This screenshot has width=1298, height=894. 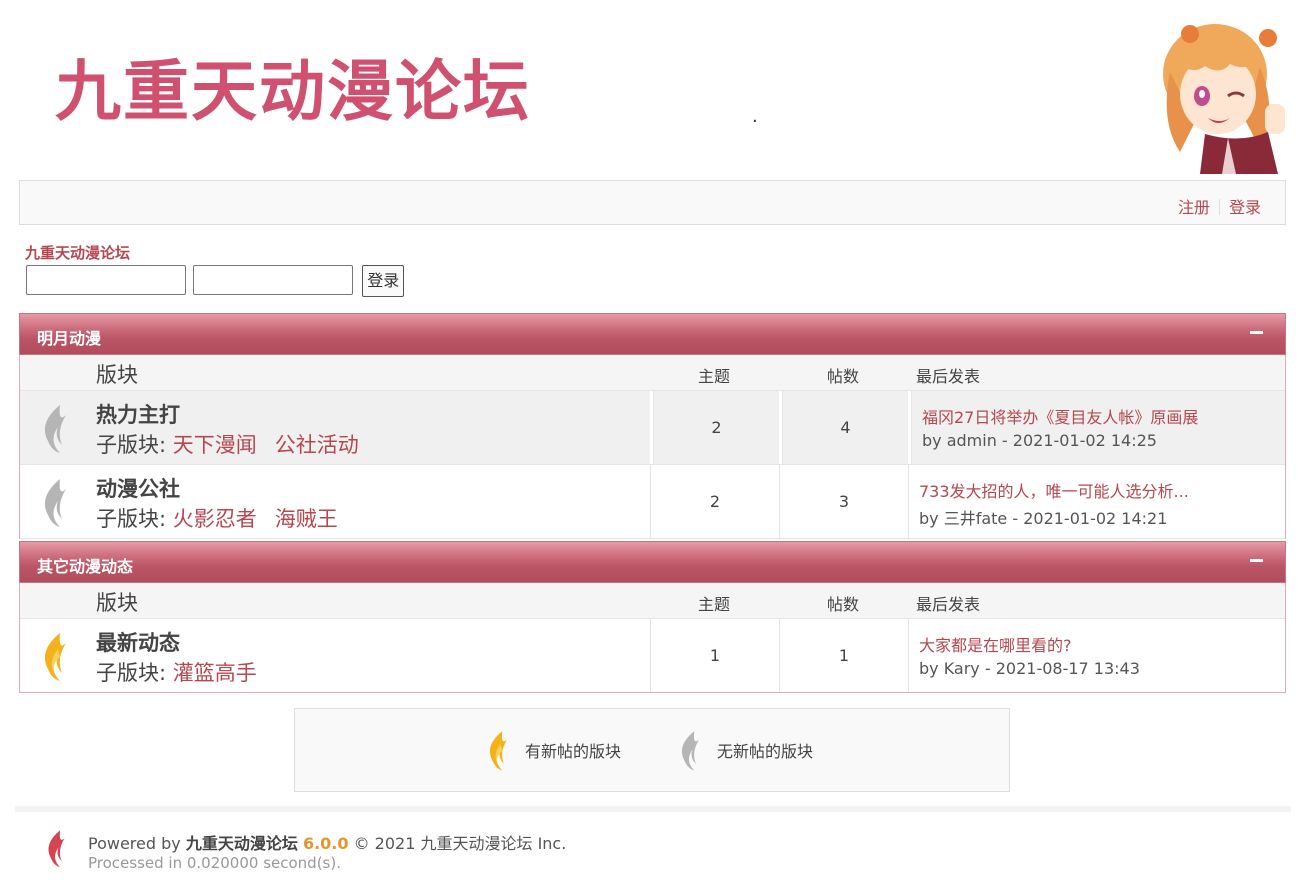 What do you see at coordinates (106, 280) in the screenshot?
I see `username-input` at bounding box center [106, 280].